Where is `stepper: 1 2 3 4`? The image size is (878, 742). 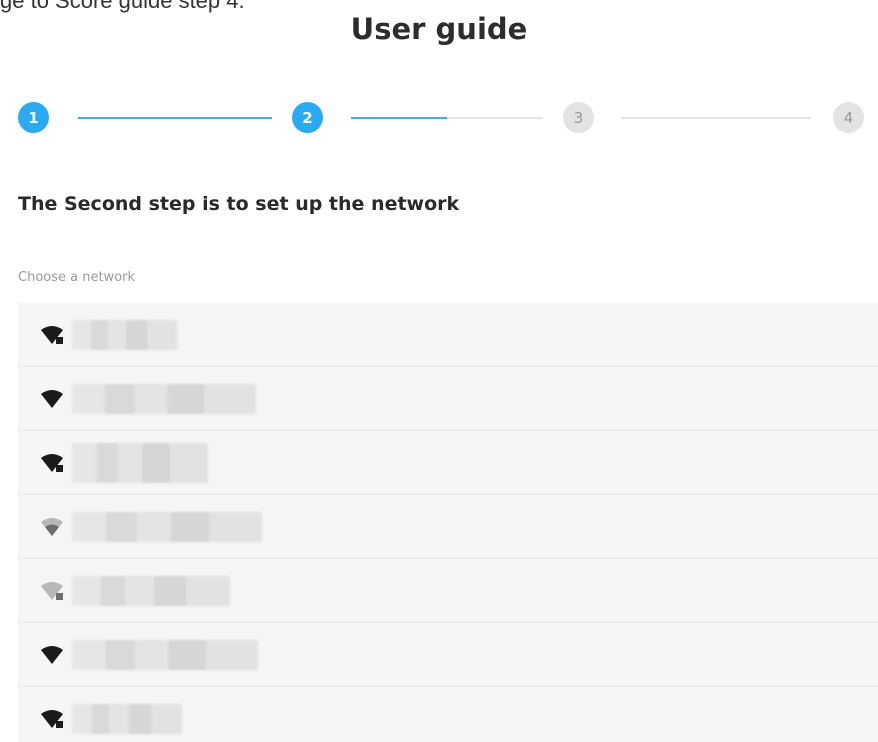
stepper: 1 2 3 4 is located at coordinates (441, 120).